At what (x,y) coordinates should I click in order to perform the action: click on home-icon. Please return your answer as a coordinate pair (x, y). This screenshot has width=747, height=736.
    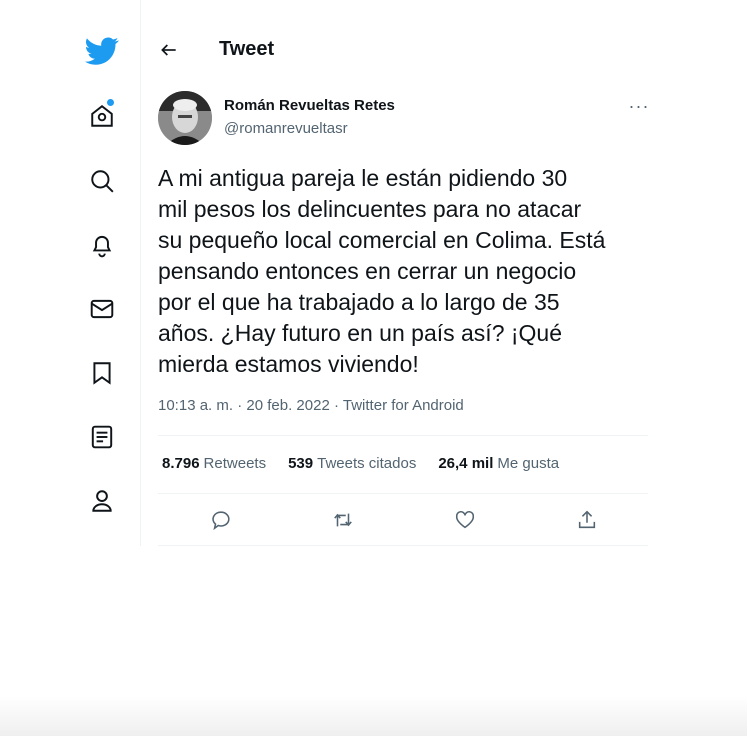
    Looking at the image, I should click on (102, 116).